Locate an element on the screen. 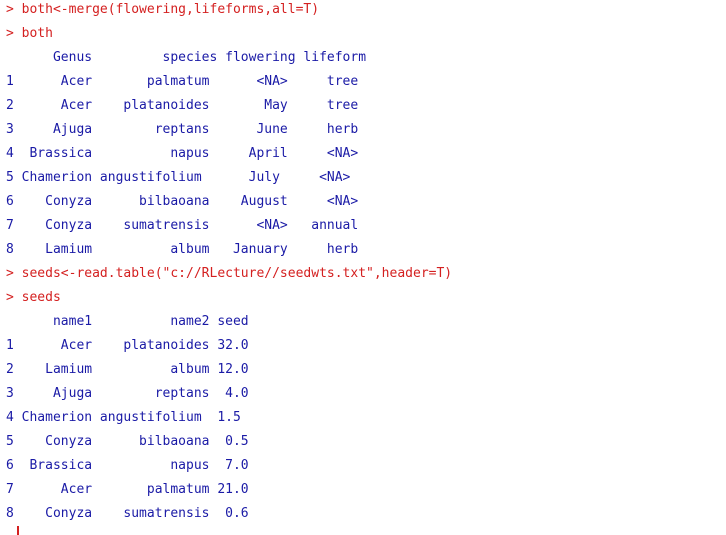  table-row: 6 Brassica napus 7.0 is located at coordinates (127, 465).